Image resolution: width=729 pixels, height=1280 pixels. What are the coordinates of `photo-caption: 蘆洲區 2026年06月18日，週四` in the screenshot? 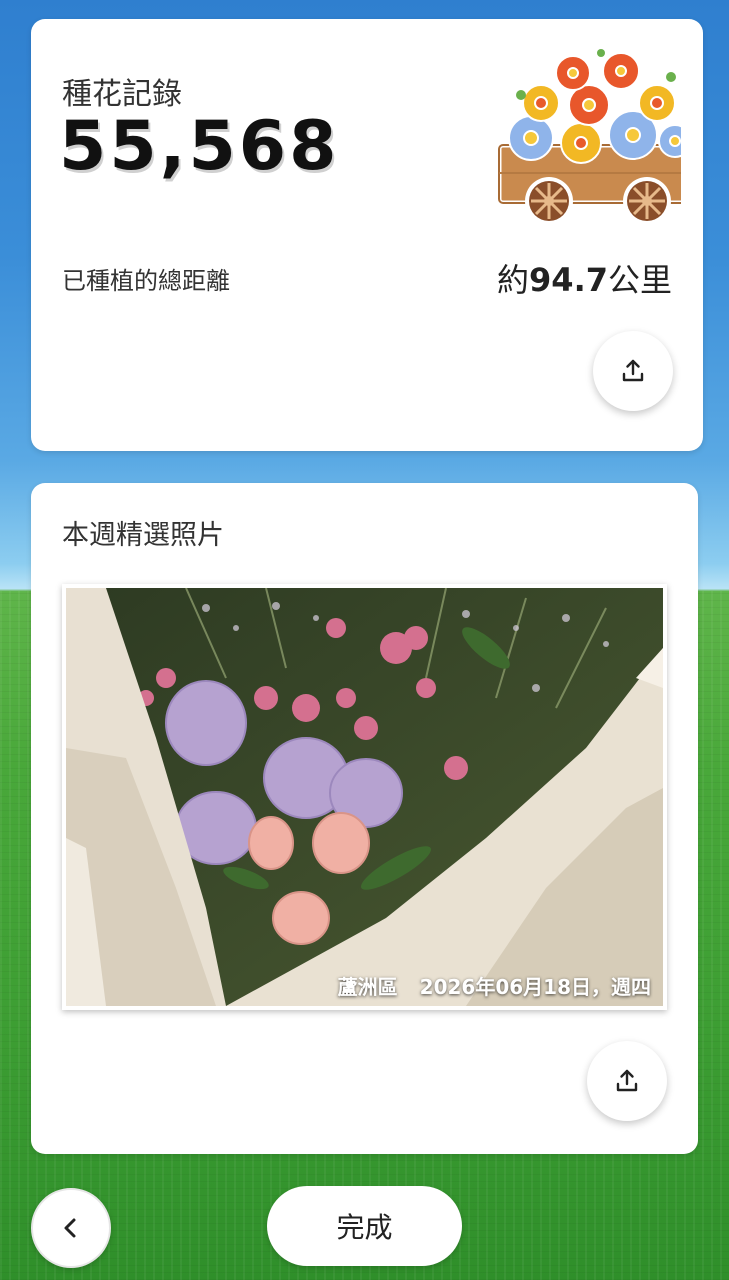 It's located at (494, 985).